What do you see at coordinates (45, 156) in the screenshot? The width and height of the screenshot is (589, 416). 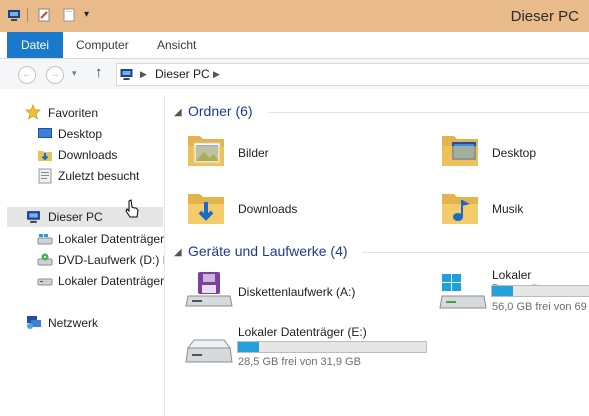 I see `downloads-icon` at bounding box center [45, 156].